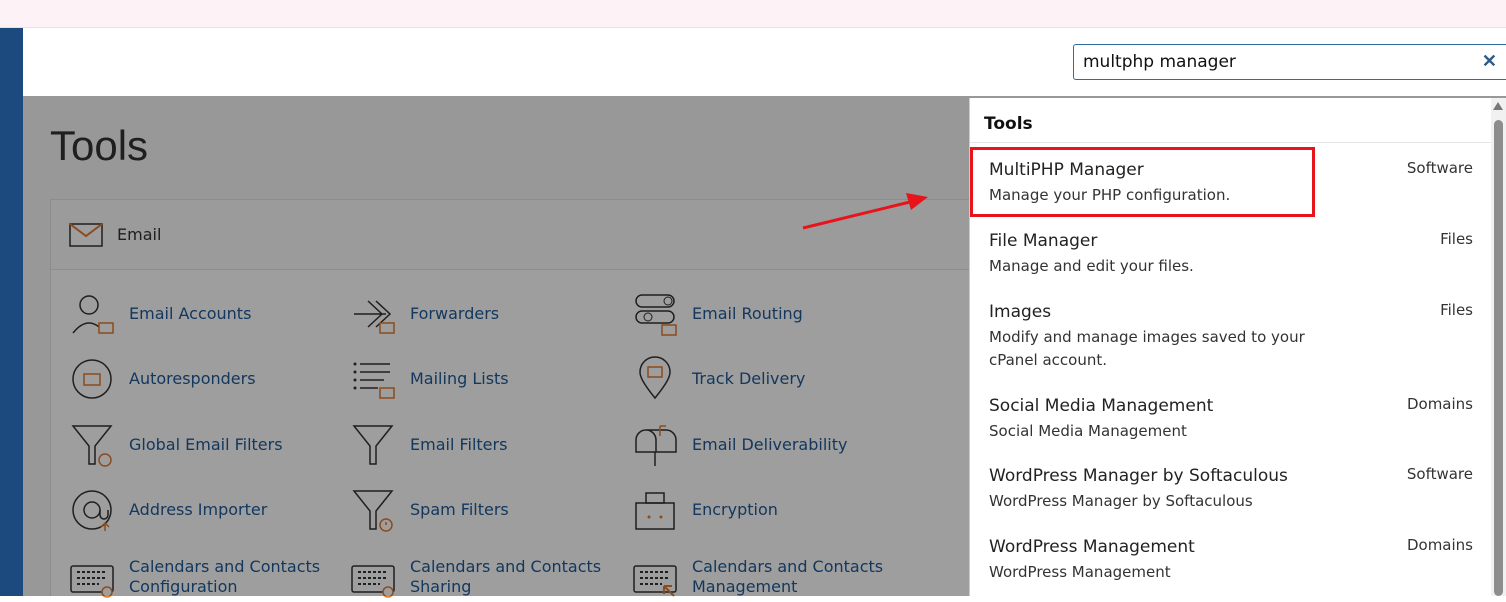 The image size is (1506, 602). Describe the element at coordinates (753, 14) in the screenshot. I see `top-strip` at that location.